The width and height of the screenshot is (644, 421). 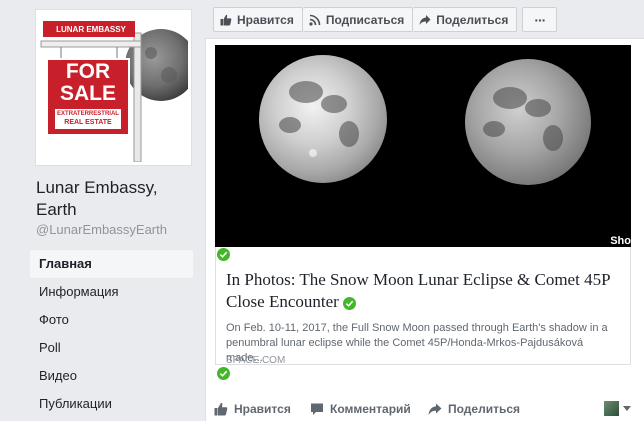 I want to click on post-like-button: Нравится, so click(x=252, y=408).